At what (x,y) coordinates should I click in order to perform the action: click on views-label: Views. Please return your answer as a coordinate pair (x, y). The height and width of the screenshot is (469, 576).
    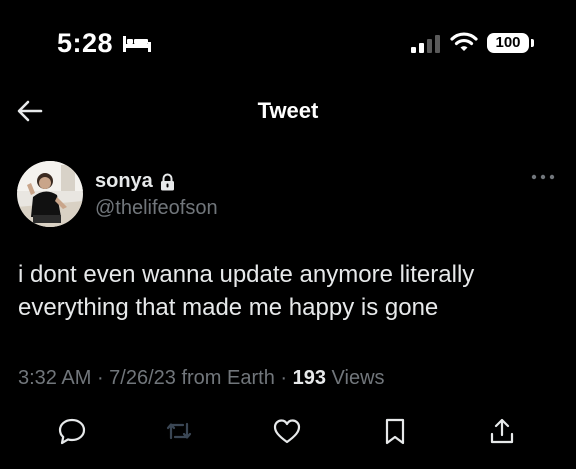
    Looking at the image, I should click on (358, 378).